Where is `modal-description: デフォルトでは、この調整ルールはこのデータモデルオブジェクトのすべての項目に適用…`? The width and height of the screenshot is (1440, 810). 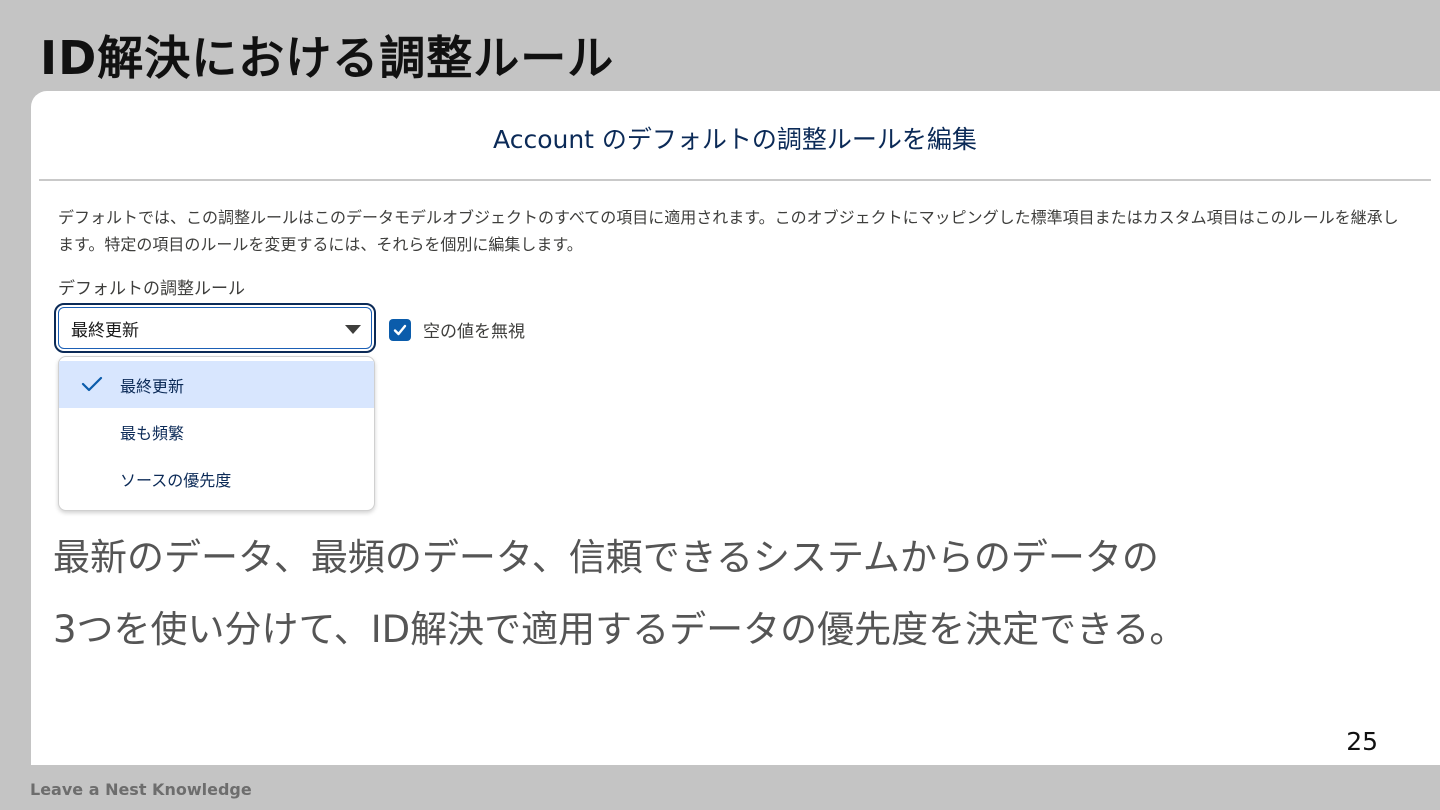
modal-description: デフォルトでは、この調整ルールはこのデータモデルオブジェクトのすべての項目に適用… is located at coordinates (728, 231).